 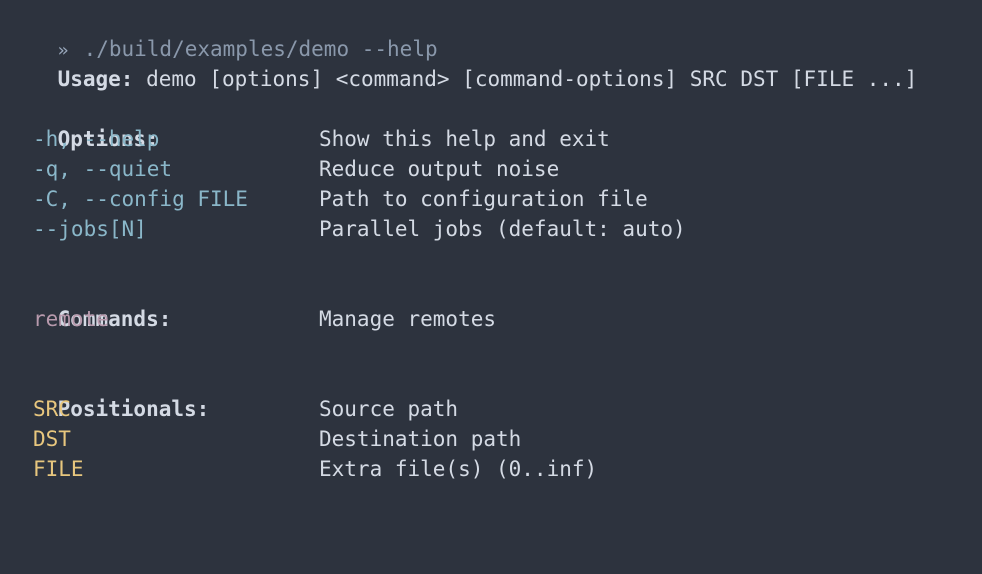 I want to click on command-row: remote Manage remotes, so click(x=494, y=319).